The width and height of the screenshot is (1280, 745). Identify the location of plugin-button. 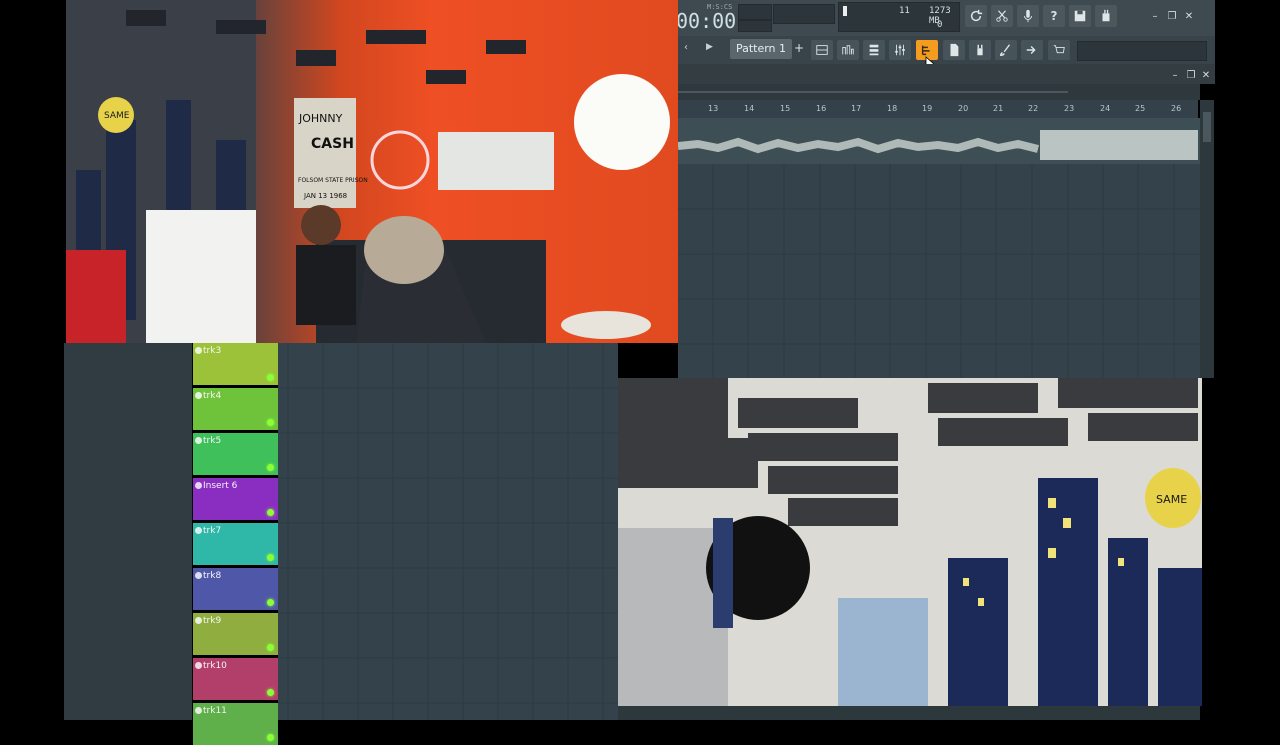
(1106, 16).